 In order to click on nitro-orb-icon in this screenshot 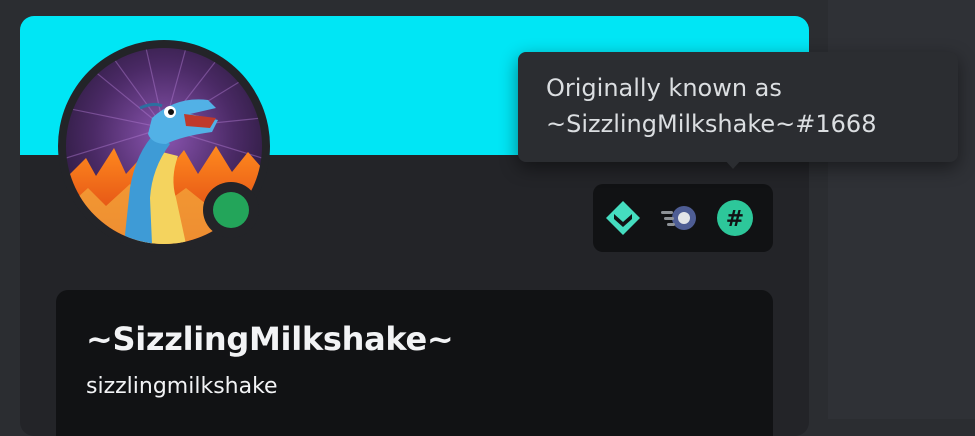, I will do `click(679, 218)`.